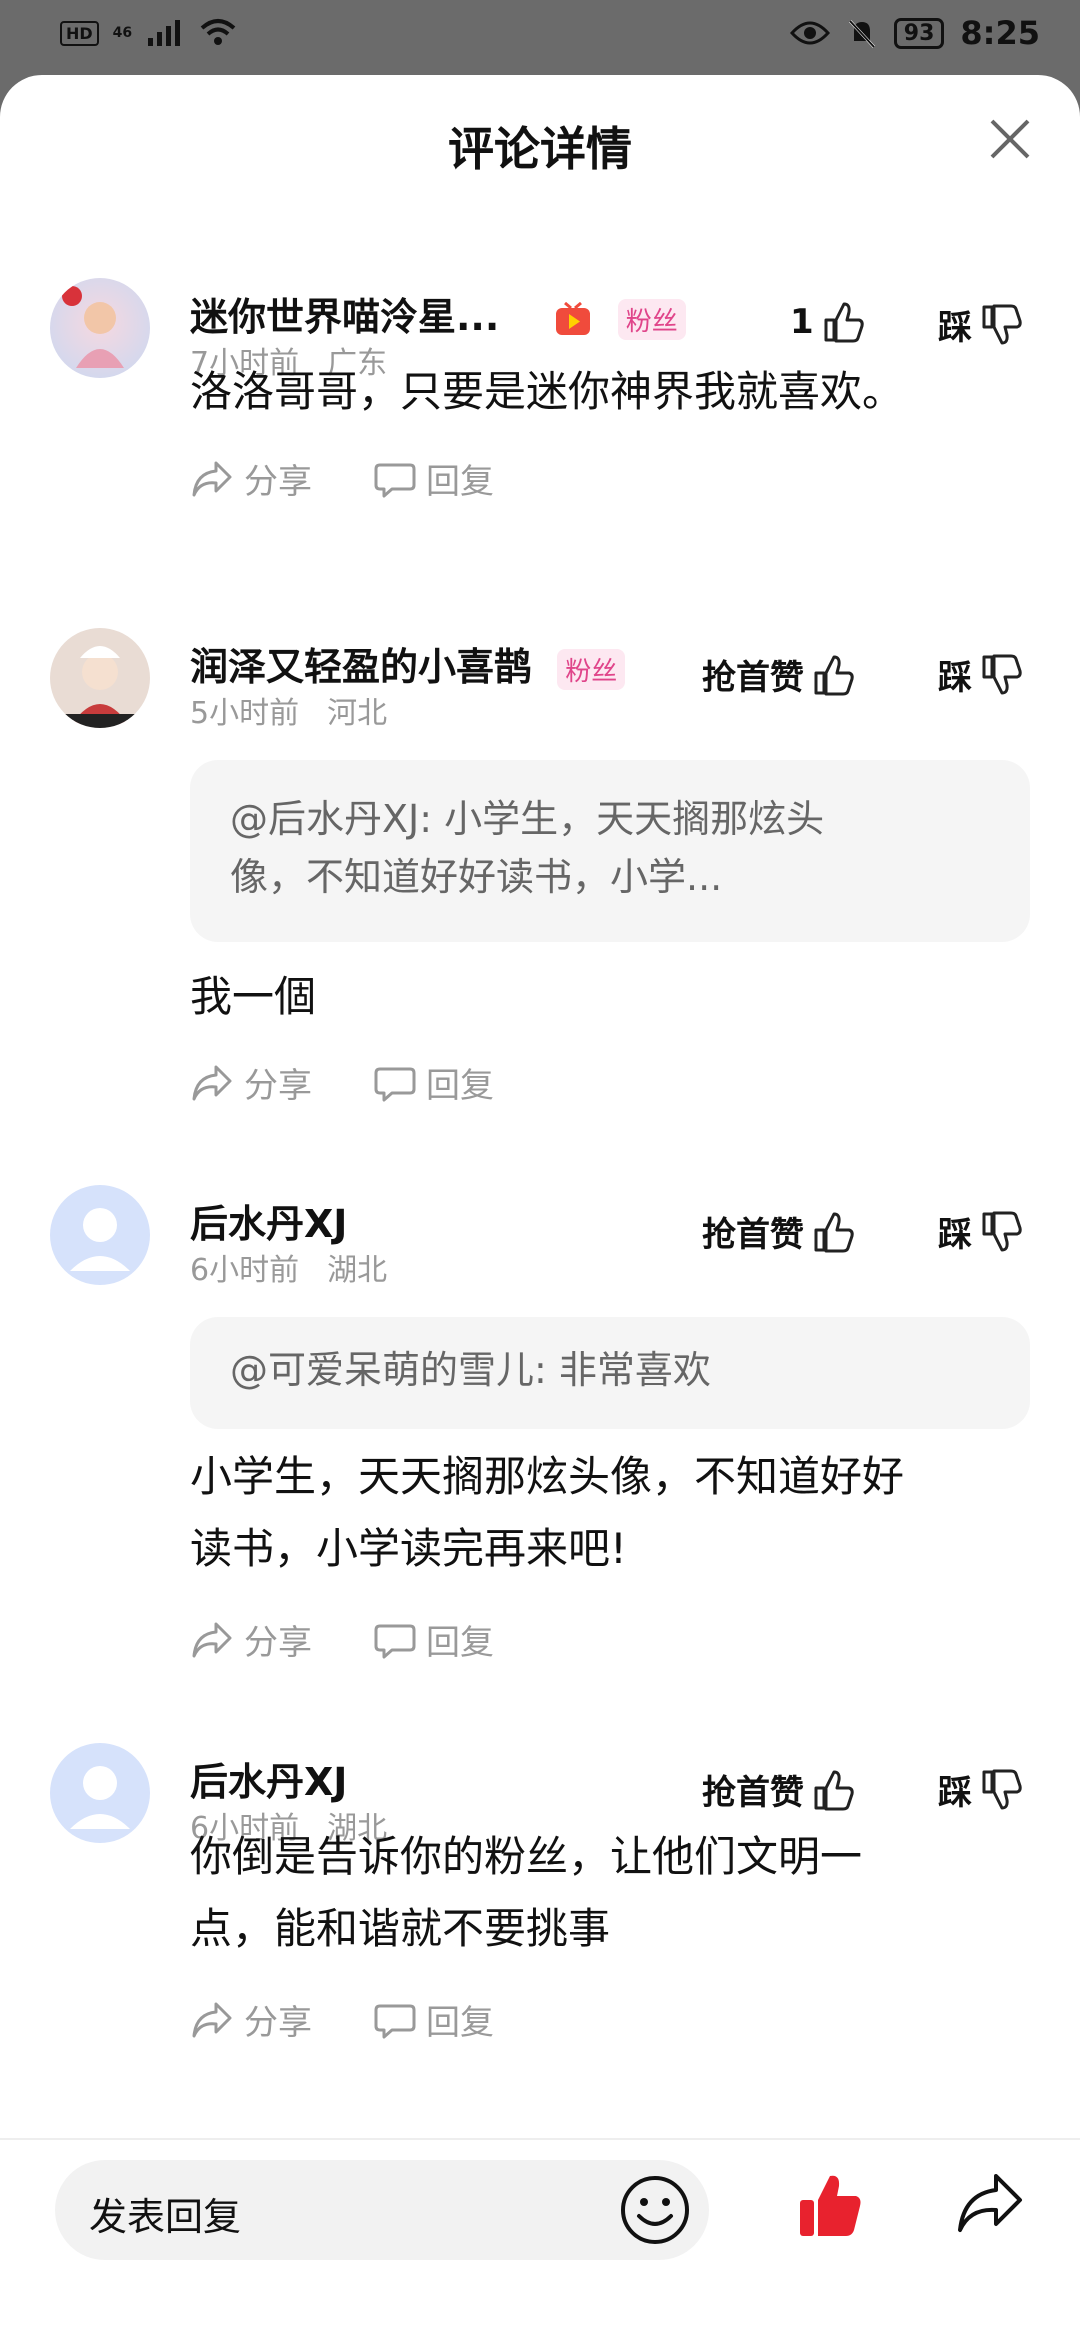 This screenshot has width=1080, height=2340. I want to click on username: 迷你世界喵泠星... 粉丝, so click(438, 313).